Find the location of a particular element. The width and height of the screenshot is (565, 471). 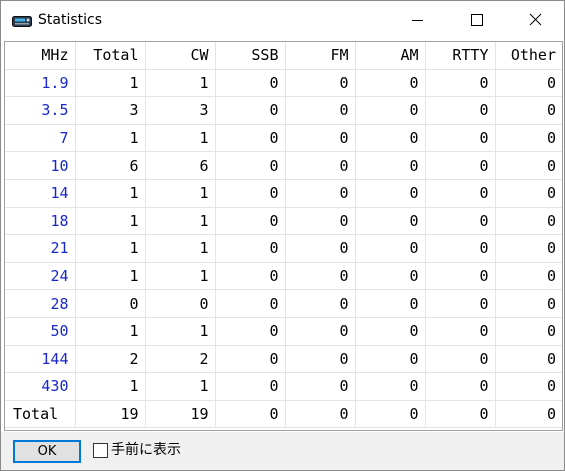

close-icon is located at coordinates (535, 19).